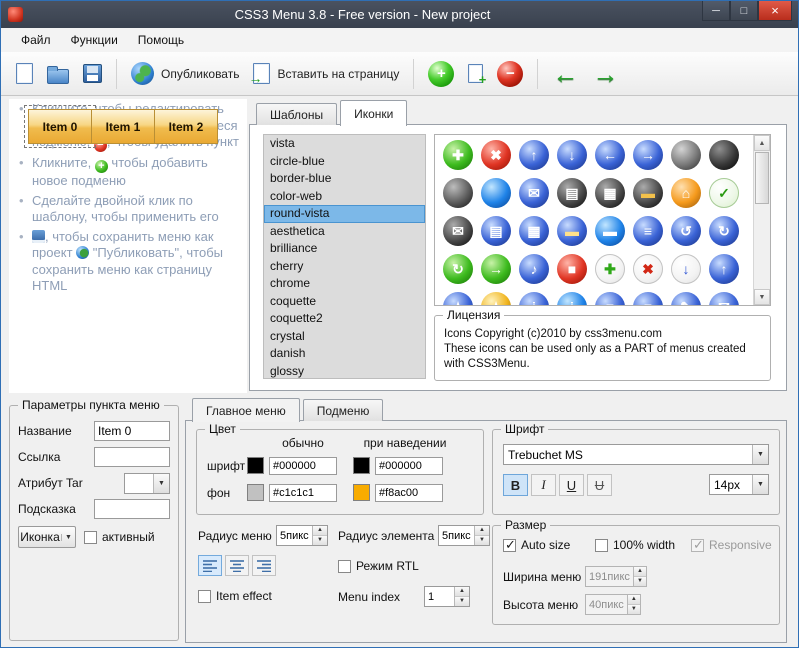 The image size is (799, 648). Describe the element at coordinates (326, 73) in the screenshot. I see `insert-to-page-button: Вставить на страницу` at that location.